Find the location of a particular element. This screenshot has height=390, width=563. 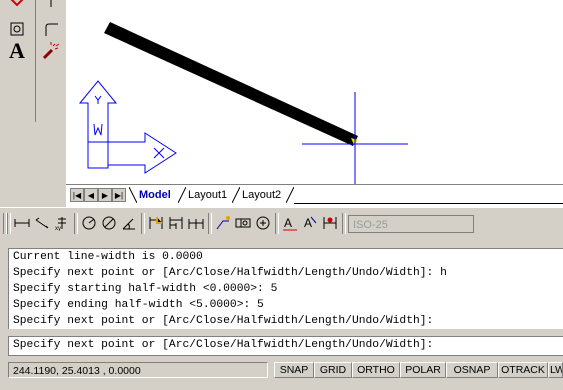

prev-tab-icon: ◀ is located at coordinates (91, 195).